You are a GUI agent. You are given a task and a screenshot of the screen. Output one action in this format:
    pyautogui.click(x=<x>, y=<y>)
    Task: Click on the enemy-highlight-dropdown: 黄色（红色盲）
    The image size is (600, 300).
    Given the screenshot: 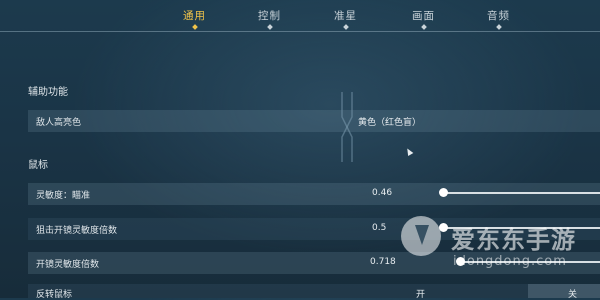 What is the action you would take?
    pyautogui.click(x=389, y=121)
    